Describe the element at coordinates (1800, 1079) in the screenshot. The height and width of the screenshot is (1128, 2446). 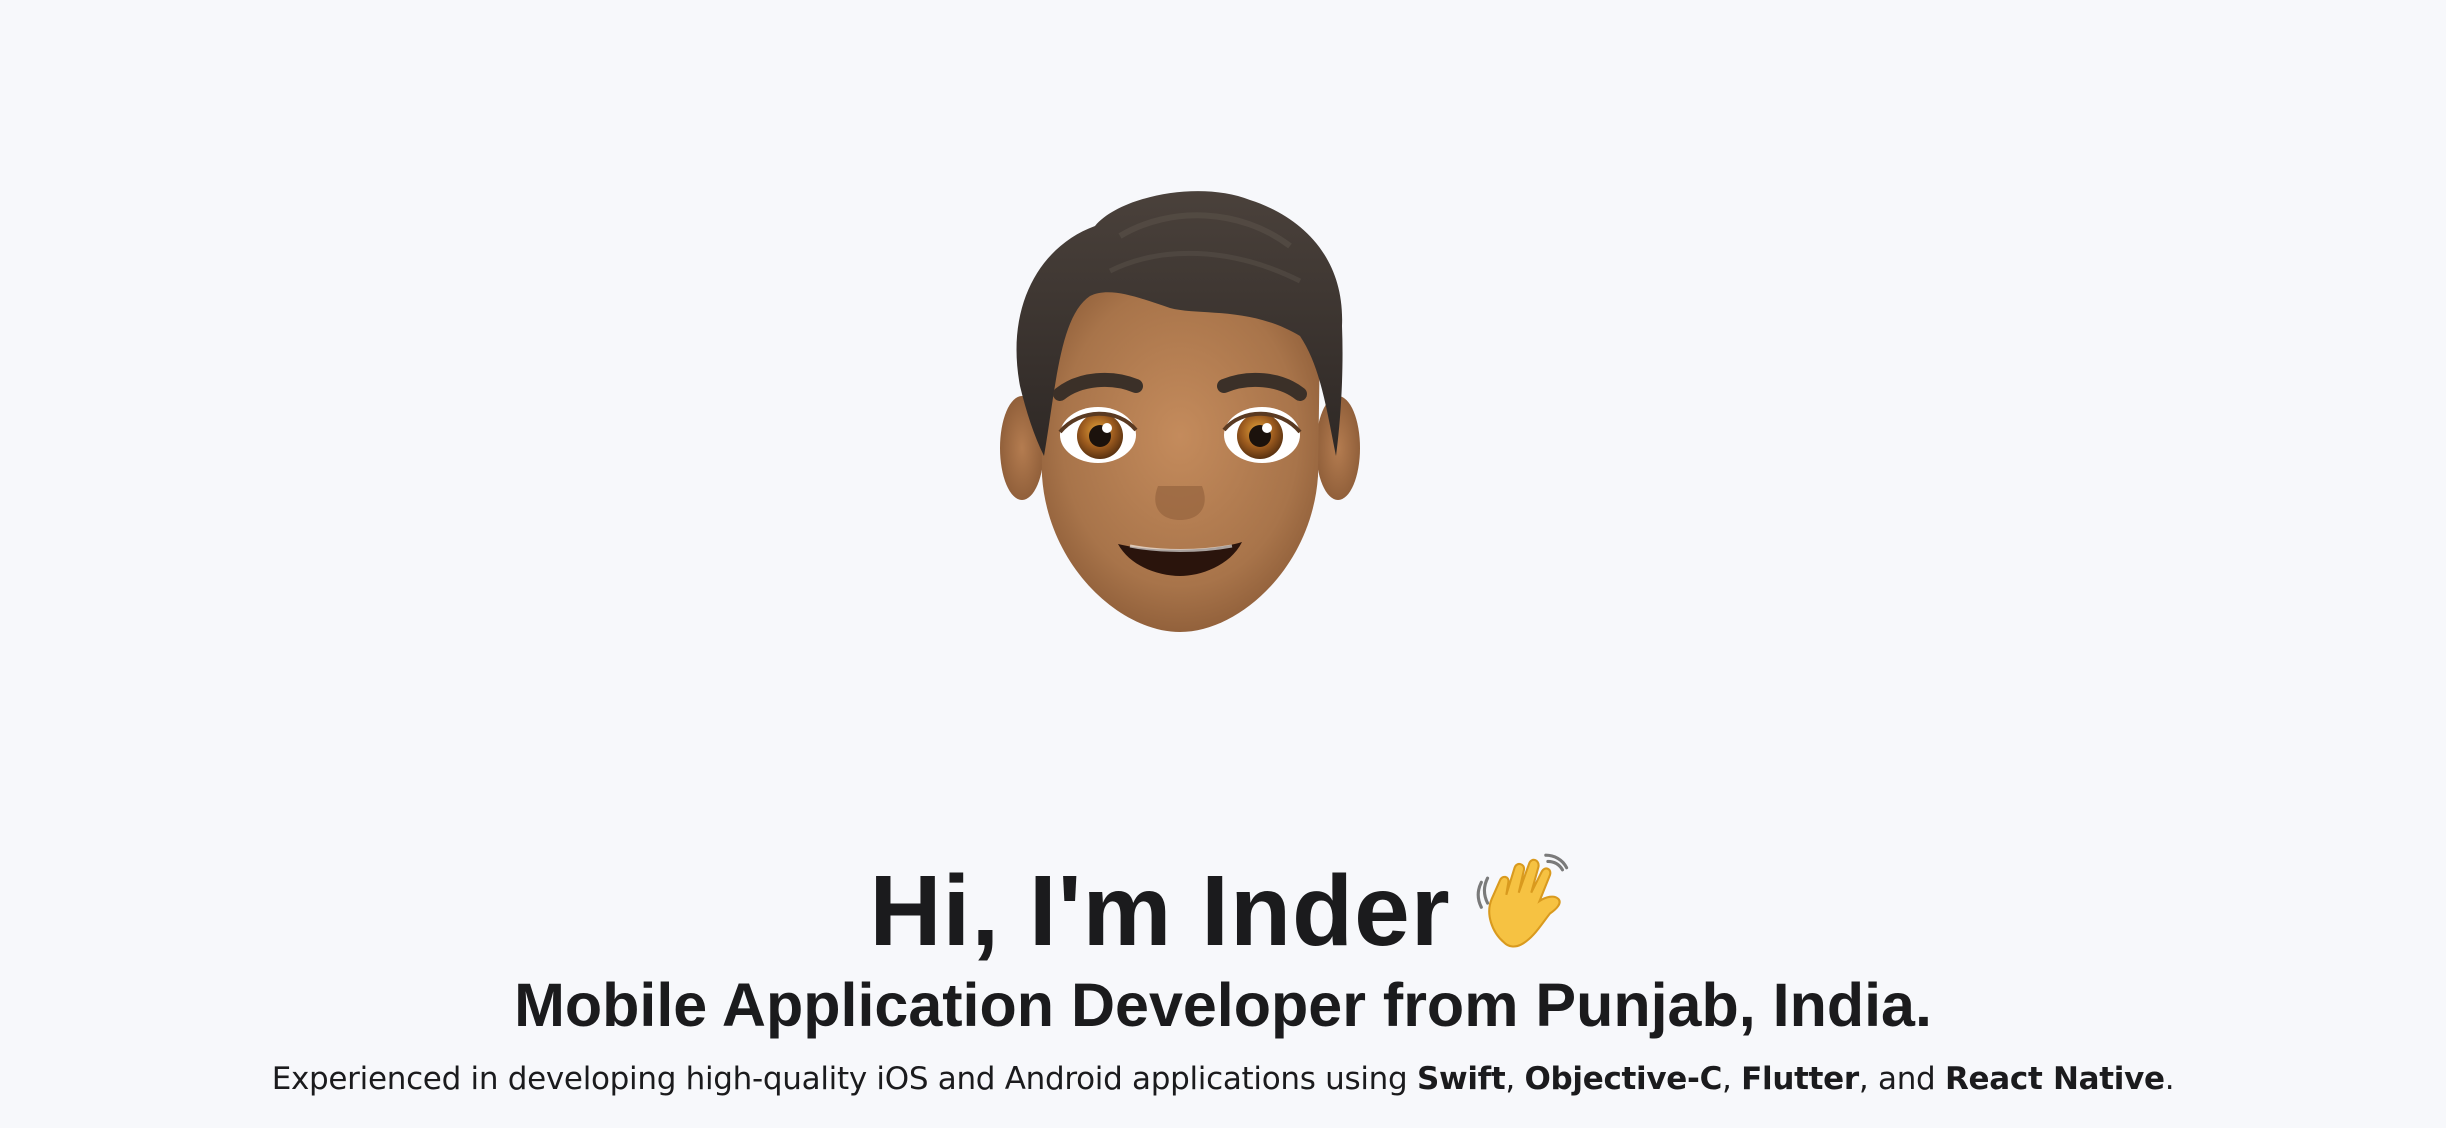
I see `tech-flutter: Flutter` at that location.